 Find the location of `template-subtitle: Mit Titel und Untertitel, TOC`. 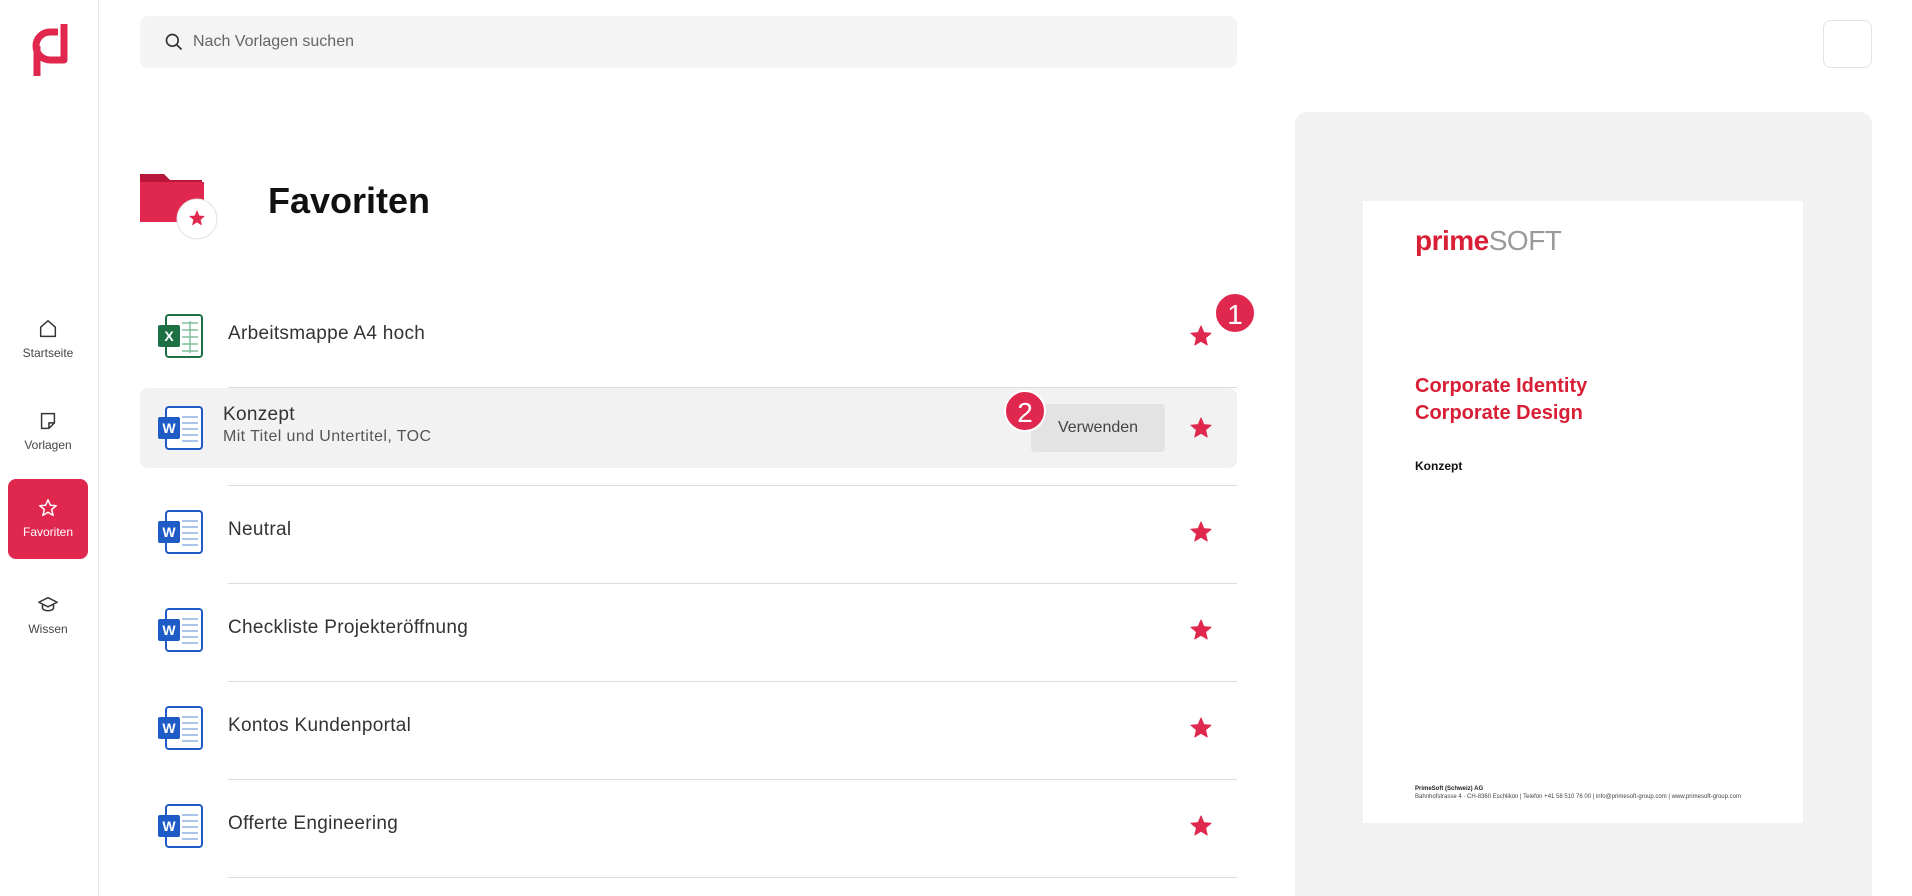

template-subtitle: Mit Titel und Untertitel, TOC is located at coordinates (327, 436).